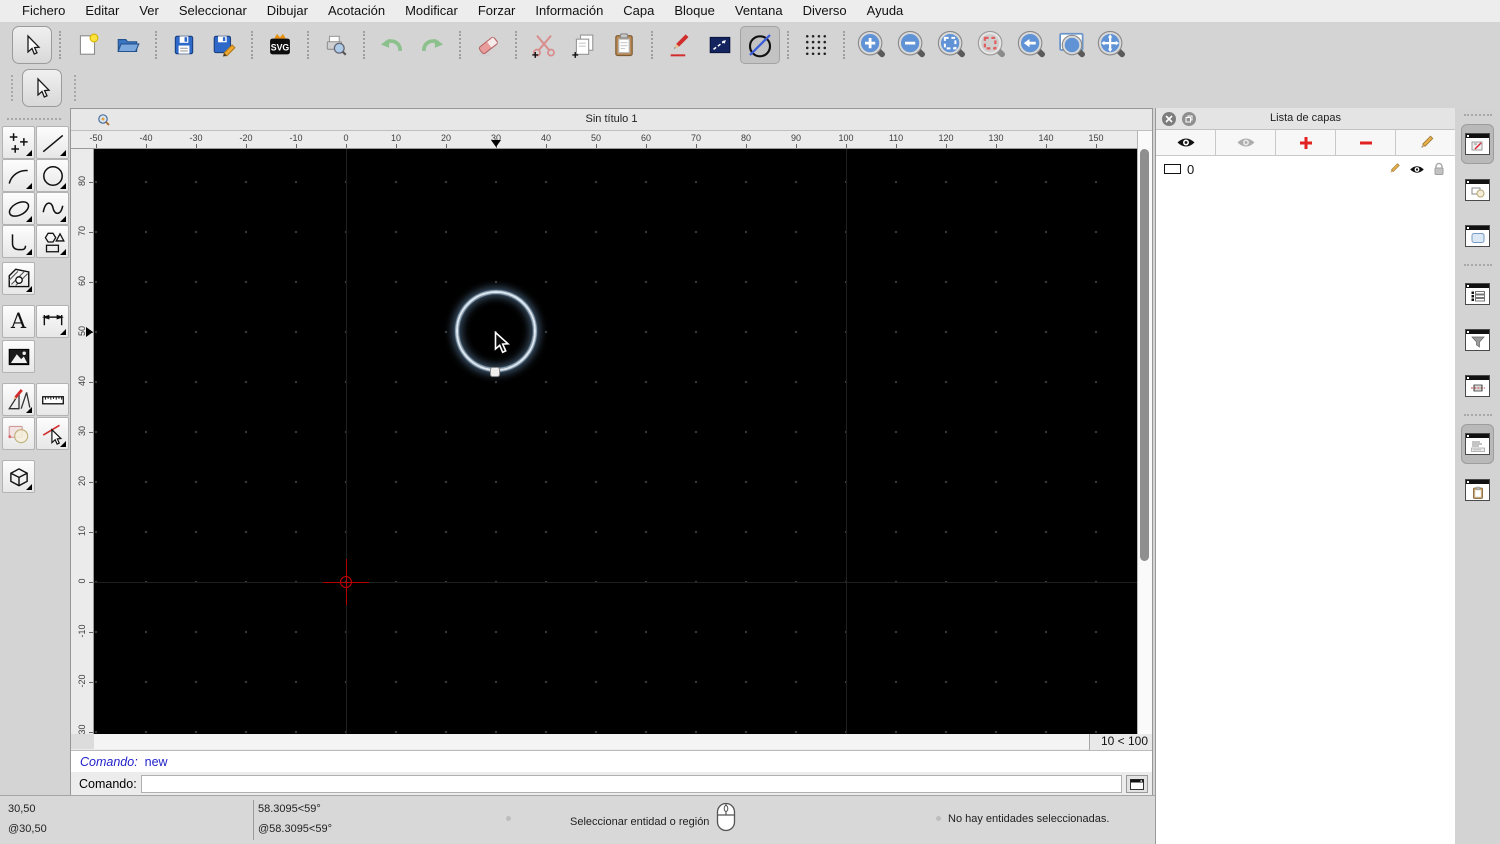  What do you see at coordinates (289, 809) in the screenshot?
I see `absolute-polar: 58.3095<59°` at bounding box center [289, 809].